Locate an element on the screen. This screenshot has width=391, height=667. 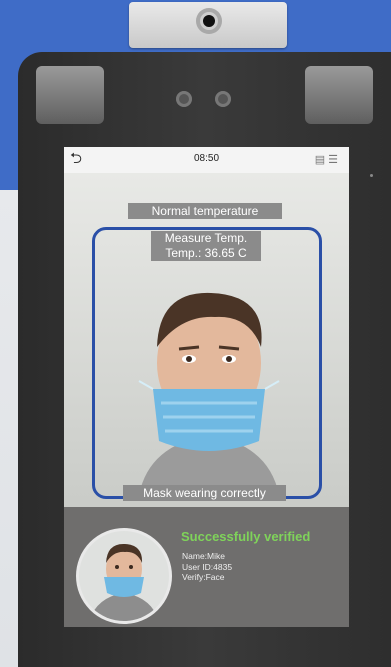
verify-method: Verify:Face is located at coordinates (203, 577).